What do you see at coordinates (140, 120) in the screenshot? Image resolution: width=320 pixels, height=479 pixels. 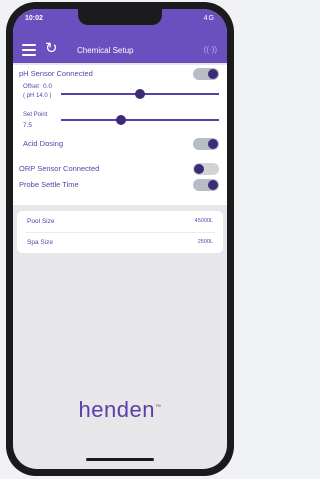 I see `setpoint-slider` at bounding box center [140, 120].